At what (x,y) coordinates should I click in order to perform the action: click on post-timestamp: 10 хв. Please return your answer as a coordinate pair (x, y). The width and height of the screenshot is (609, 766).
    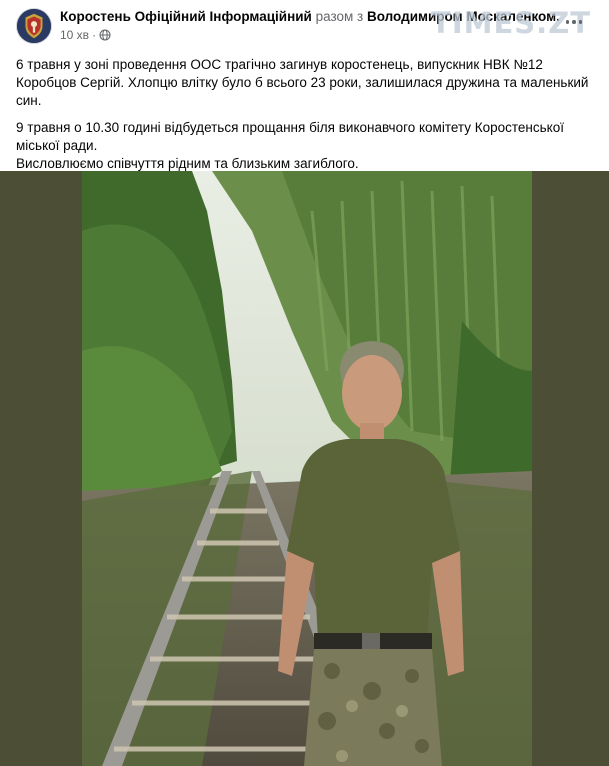
    Looking at the image, I should click on (74, 35).